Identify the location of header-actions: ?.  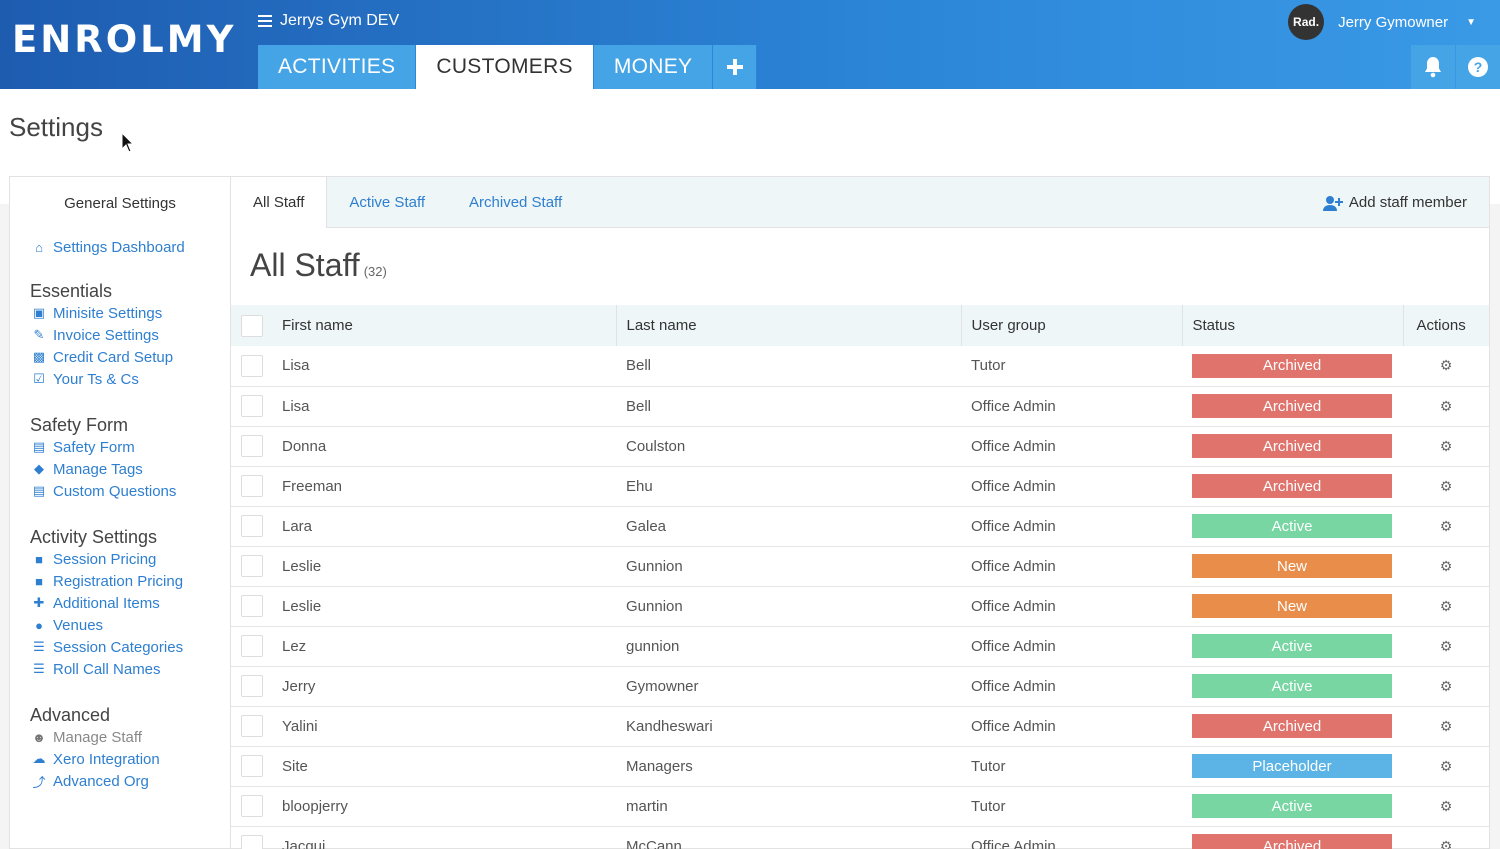
(1455, 67).